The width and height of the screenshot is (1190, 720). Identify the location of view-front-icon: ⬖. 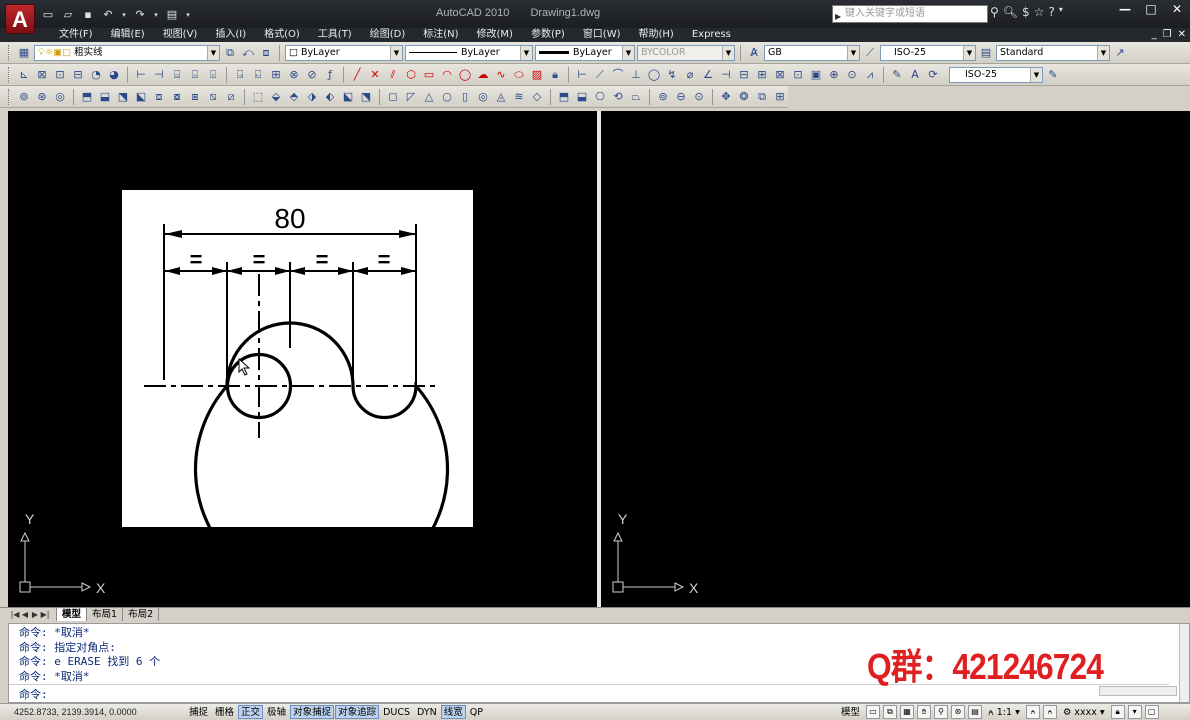
(330, 97).